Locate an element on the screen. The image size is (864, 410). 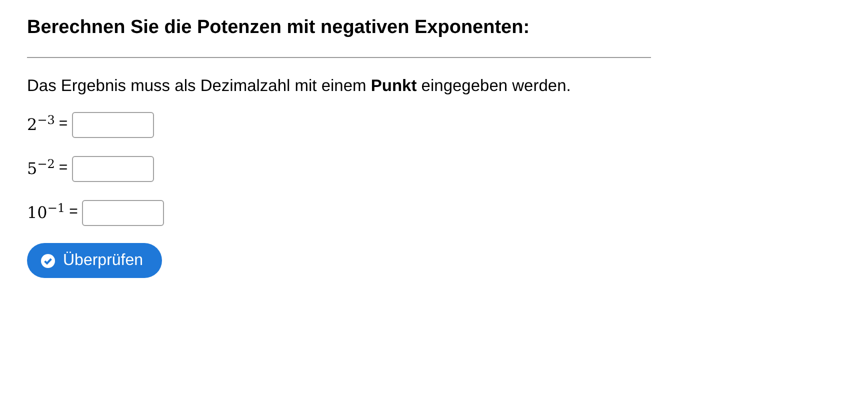
page-title: Berechnen Sie die Potenzen mit negativen Exponenten: is located at coordinates (279, 28).